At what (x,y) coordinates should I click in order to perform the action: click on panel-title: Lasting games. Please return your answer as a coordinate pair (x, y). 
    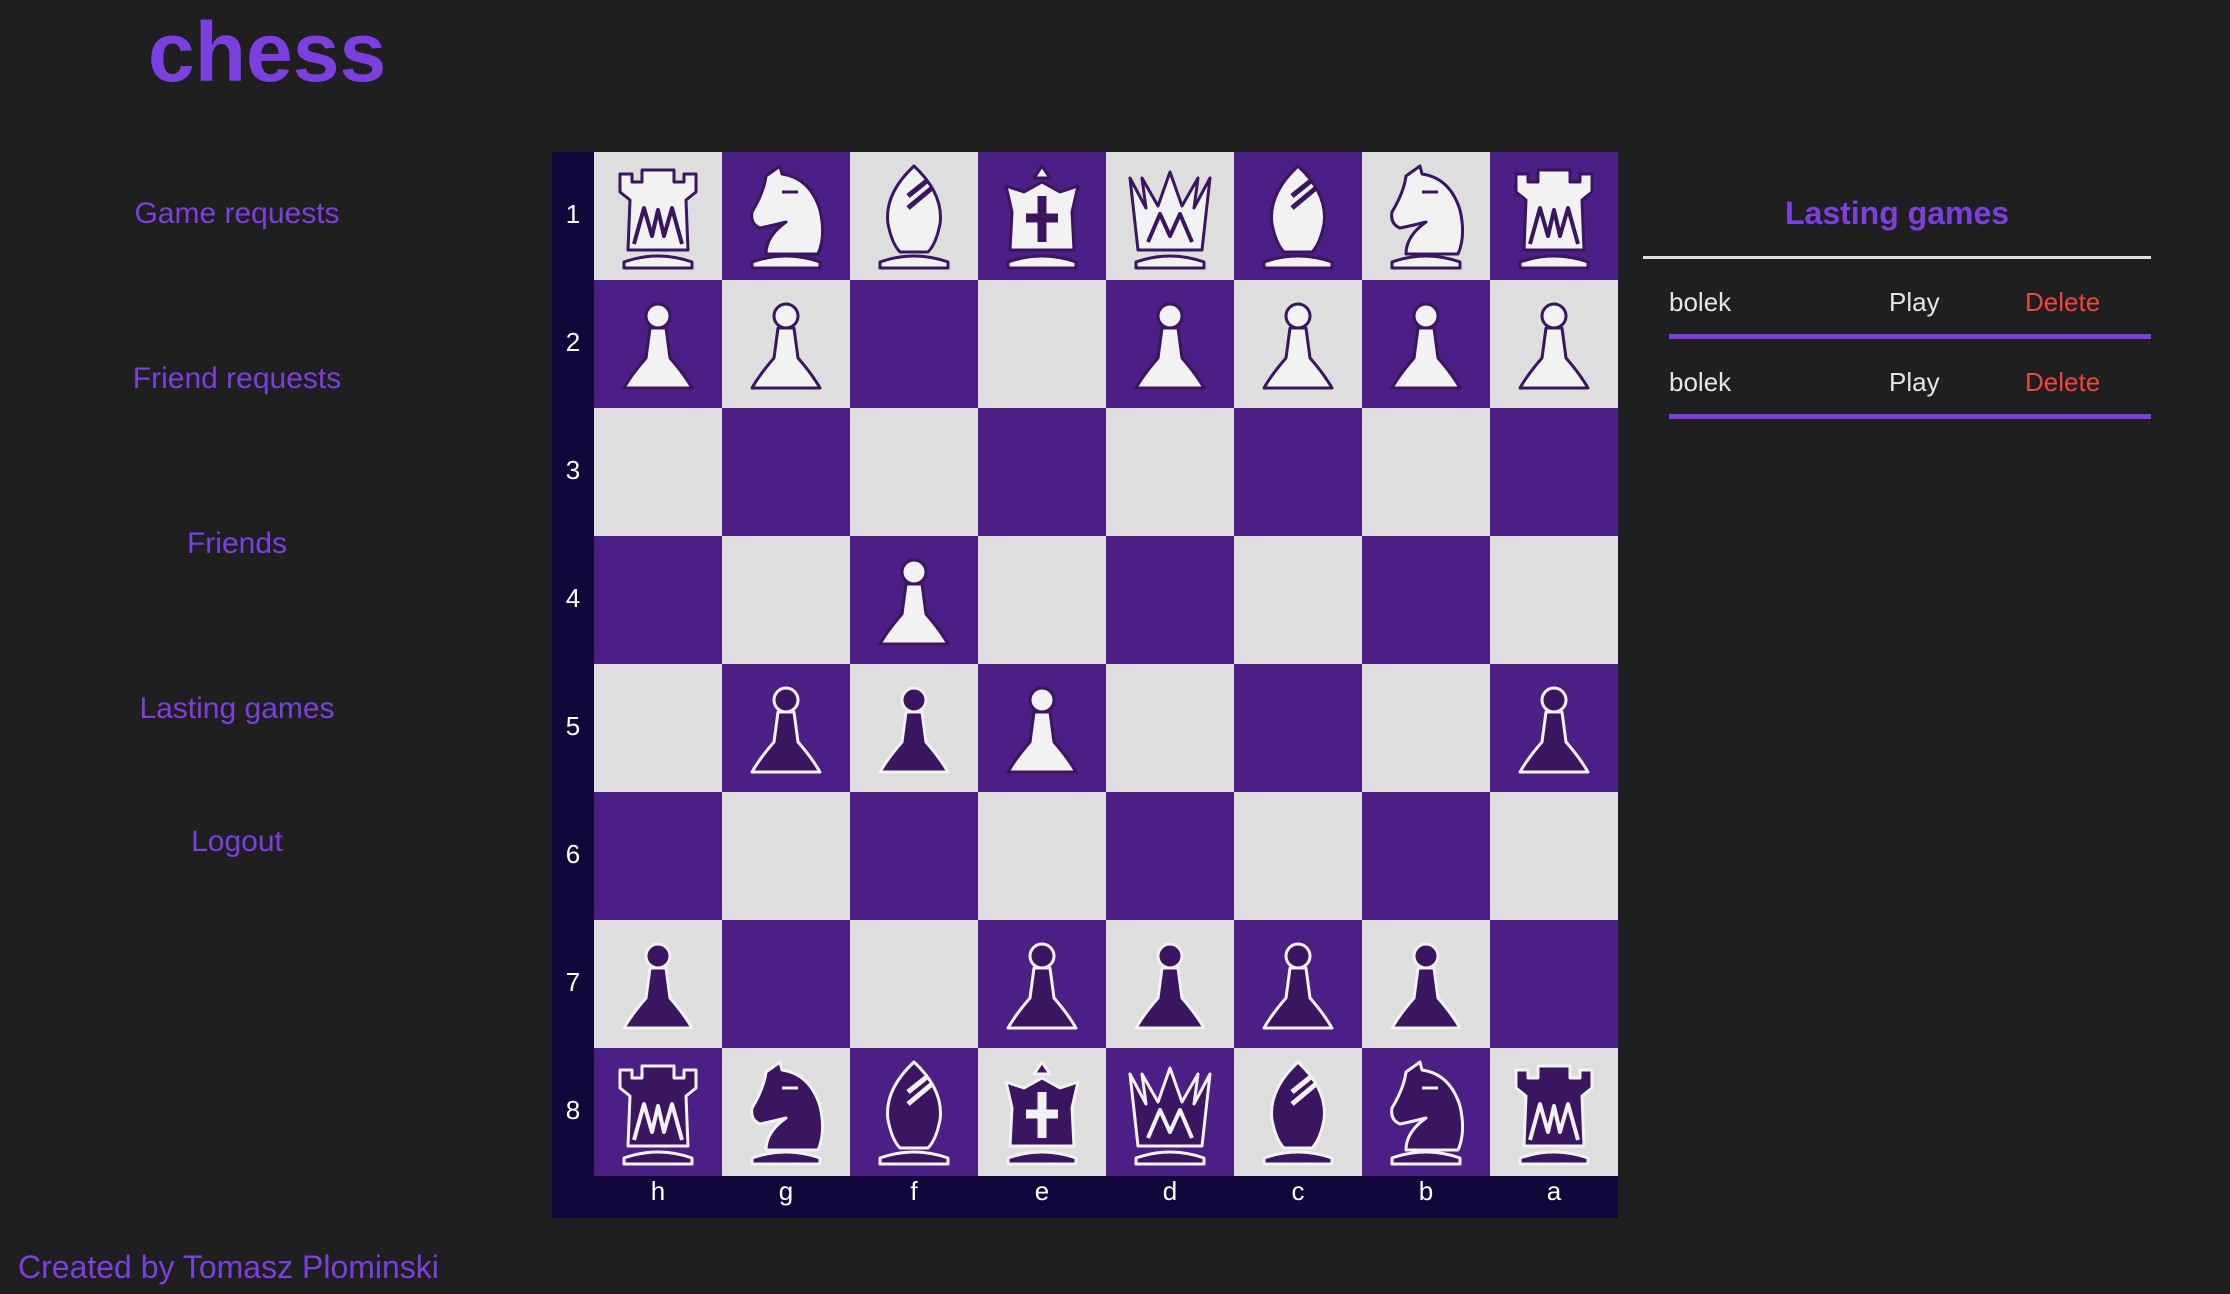
    Looking at the image, I should click on (1897, 213).